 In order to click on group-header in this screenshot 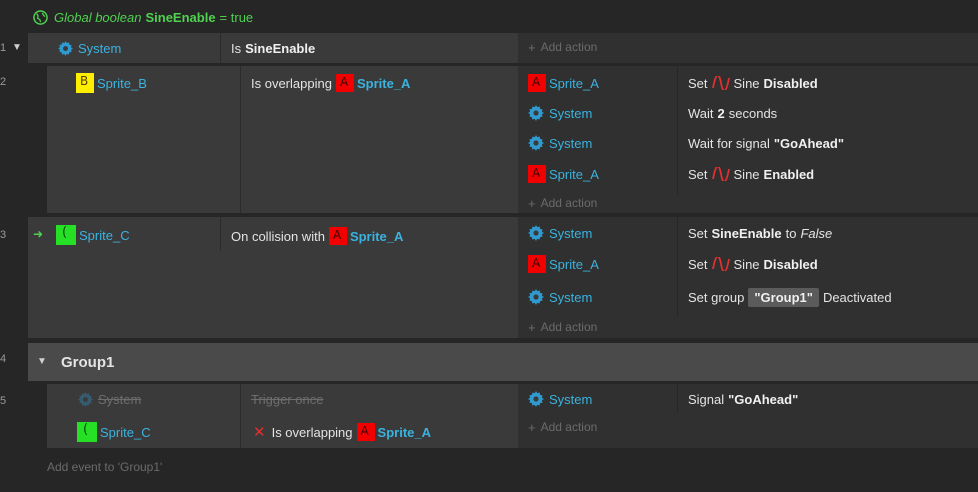, I will do `click(503, 362)`.